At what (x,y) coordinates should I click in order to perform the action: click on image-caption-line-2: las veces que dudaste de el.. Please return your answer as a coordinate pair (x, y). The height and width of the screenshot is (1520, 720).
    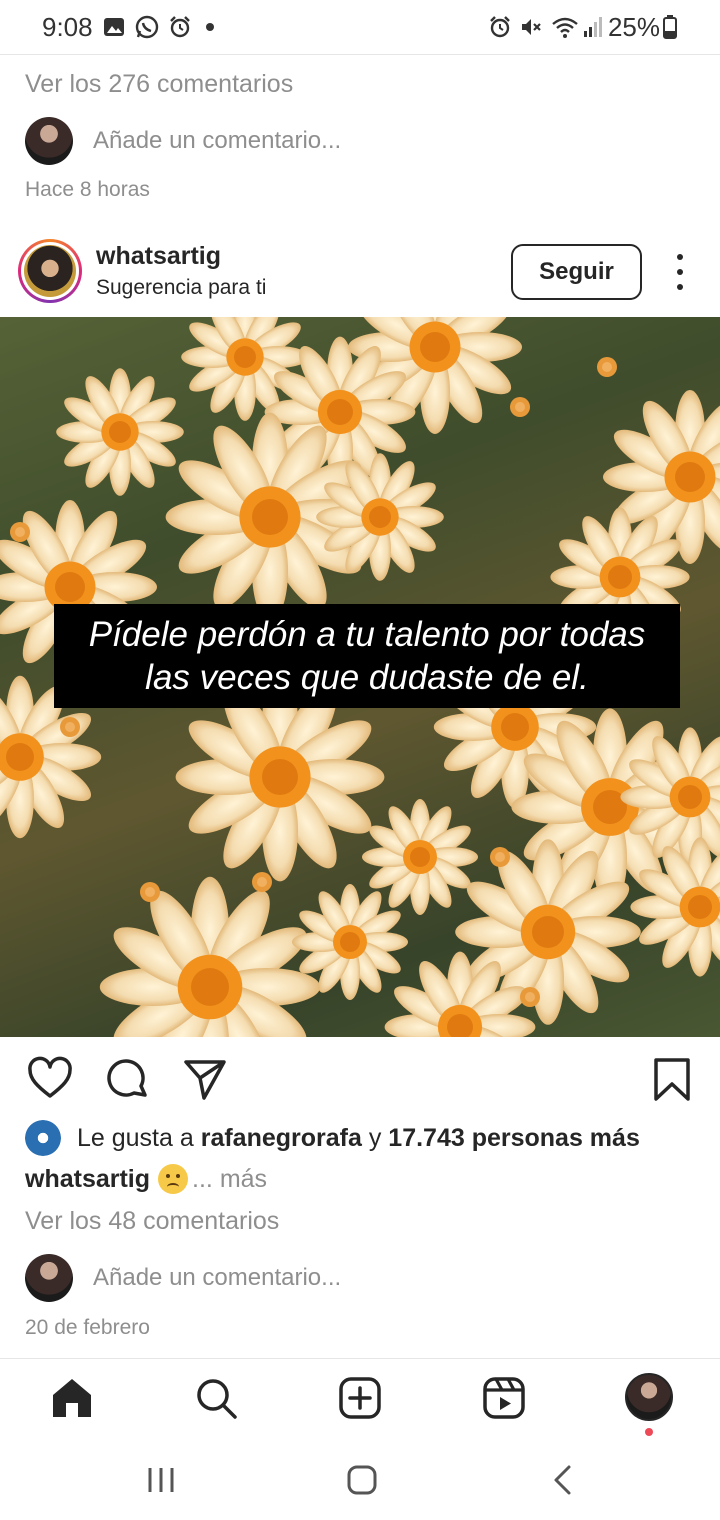
    Looking at the image, I should click on (367, 677).